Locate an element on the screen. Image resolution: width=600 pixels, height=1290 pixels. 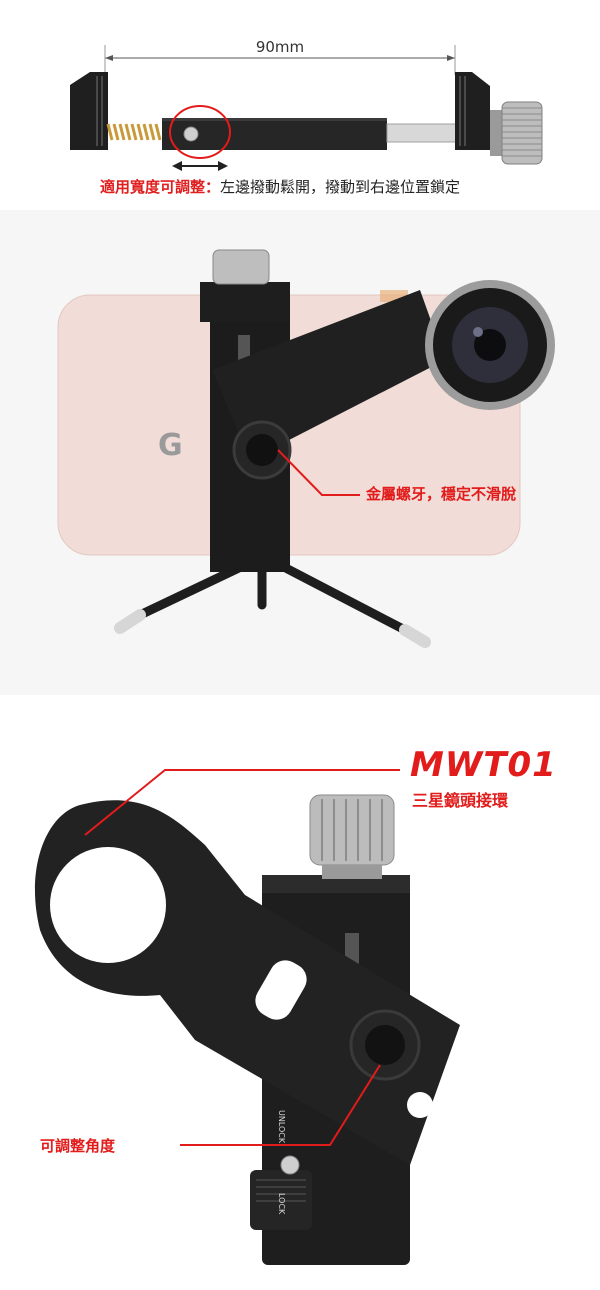
tripod-legs is located at coordinates (272, 597).